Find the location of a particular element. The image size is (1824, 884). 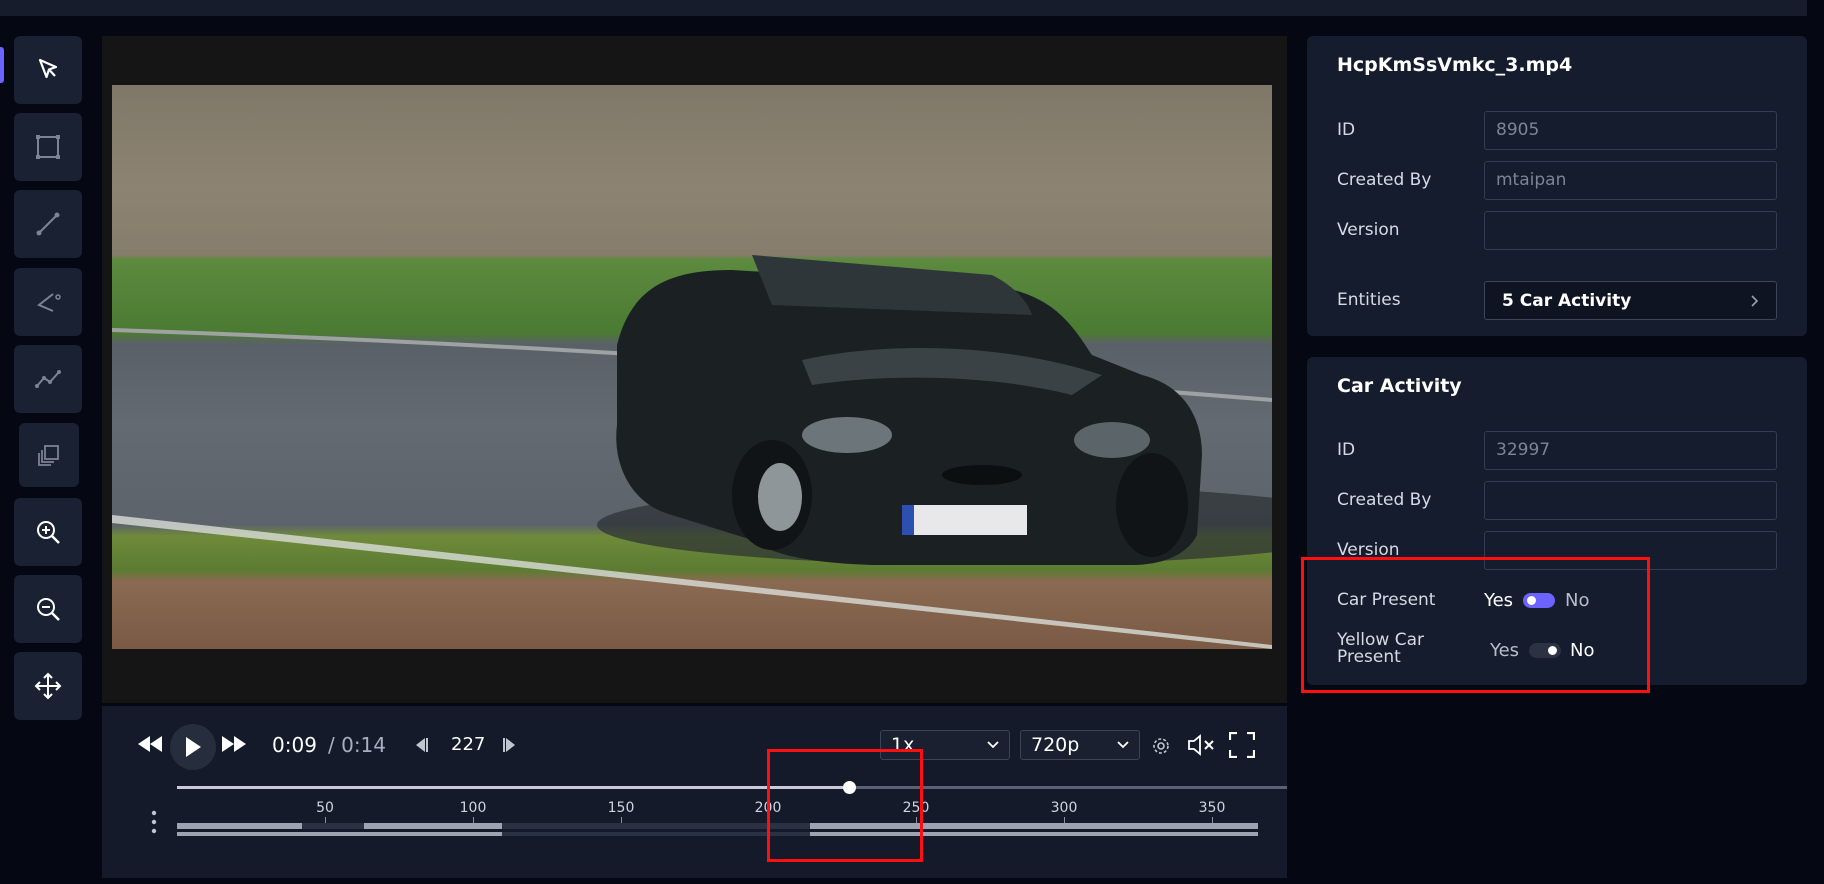

playback-speed-select: 1x is located at coordinates (945, 745).